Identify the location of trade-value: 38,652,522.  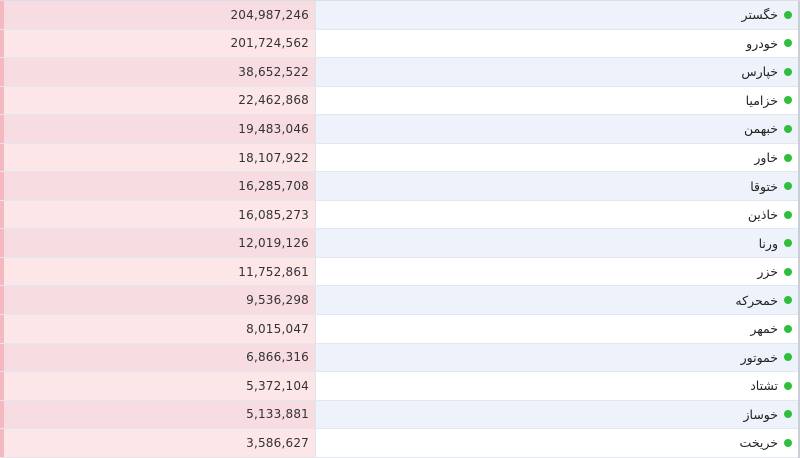
(158, 72).